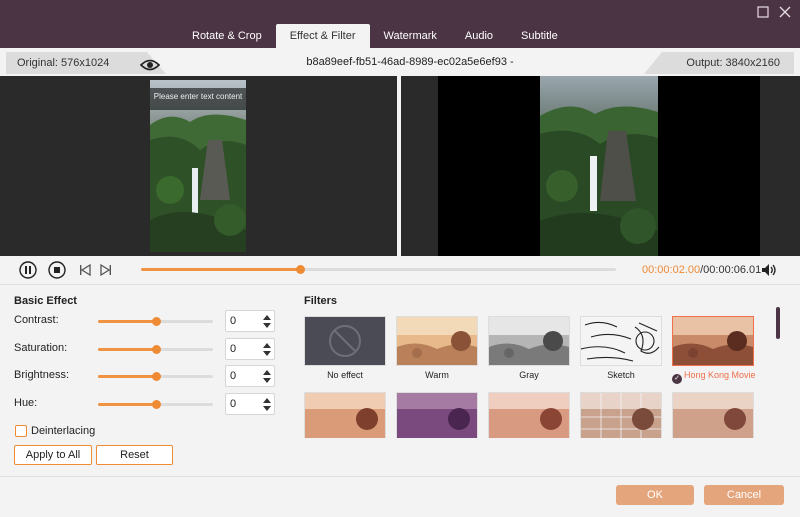 The height and width of the screenshot is (517, 800). Describe the element at coordinates (127, 349) in the screenshot. I see `saturation-slider-fill` at that location.